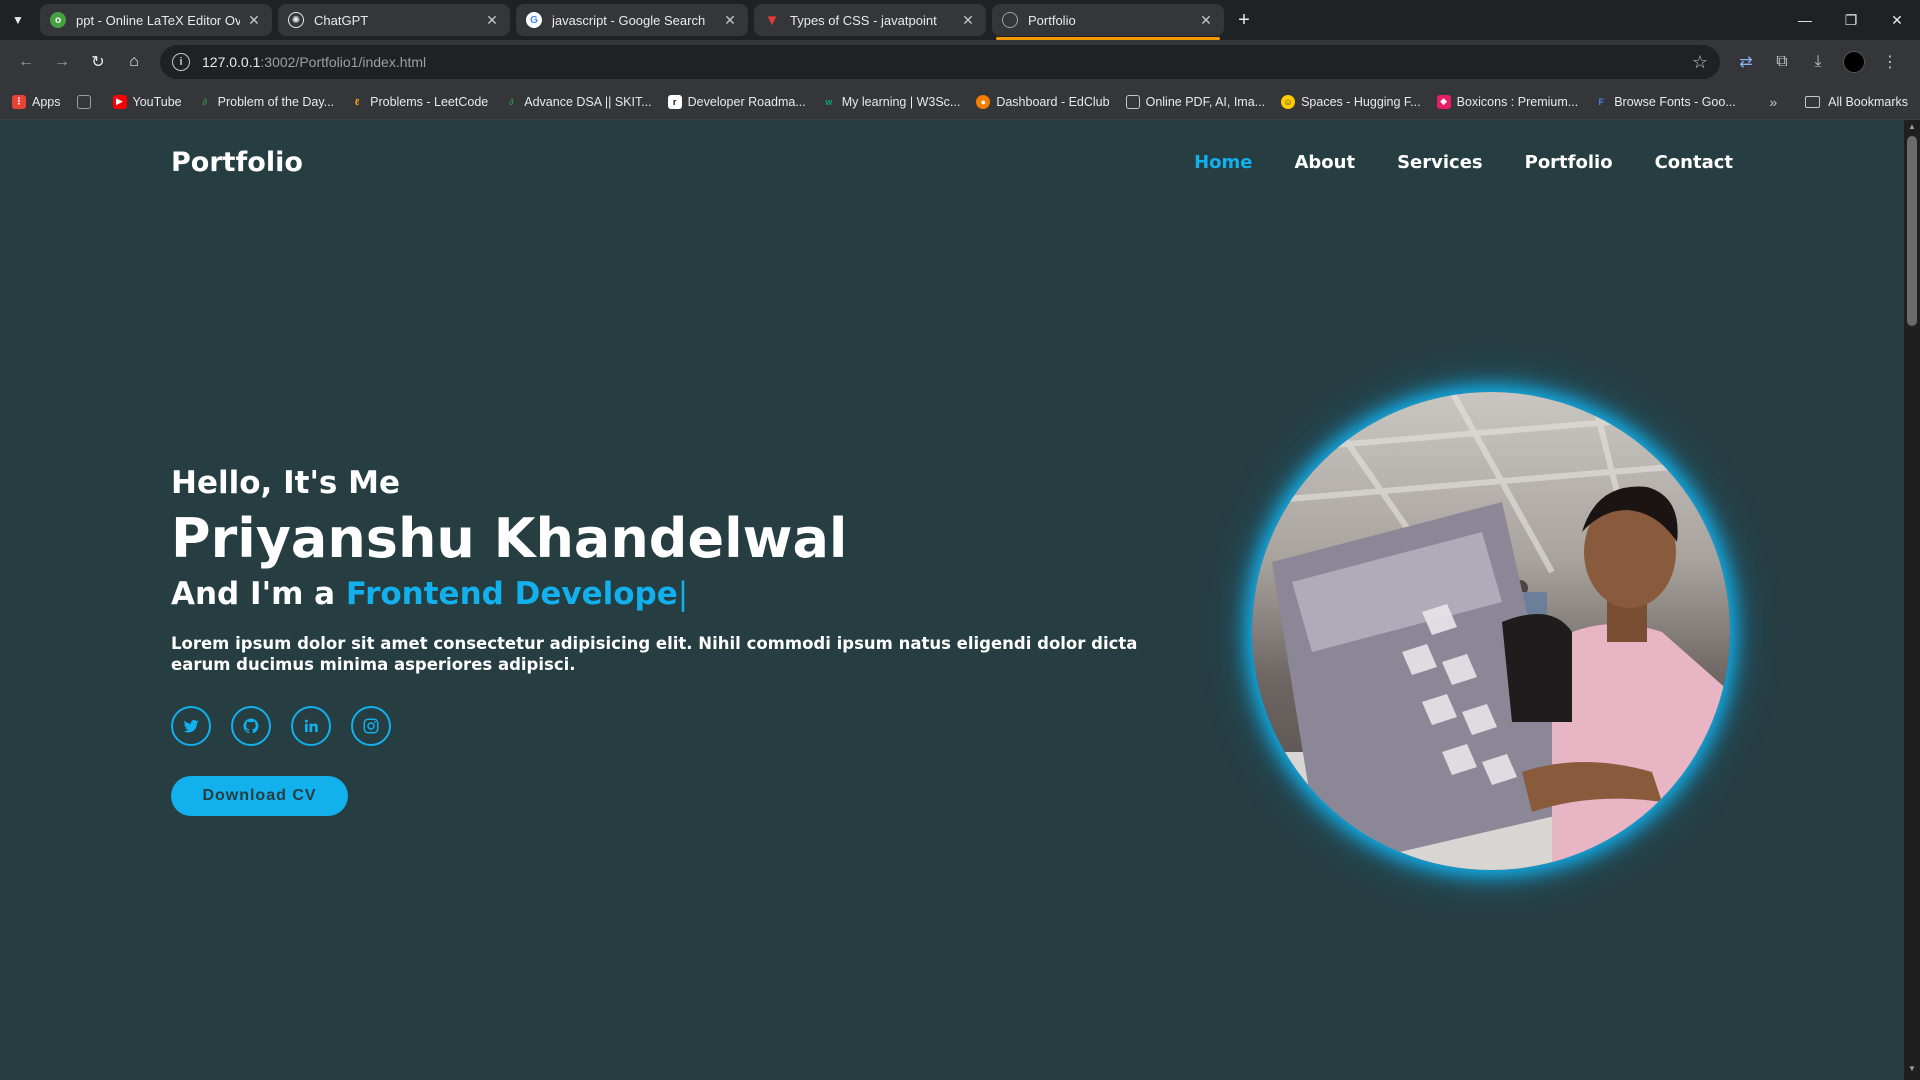 The height and width of the screenshot is (1080, 1920). What do you see at coordinates (296, 20) in the screenshot?
I see `chatgpt-icon: ✺` at bounding box center [296, 20].